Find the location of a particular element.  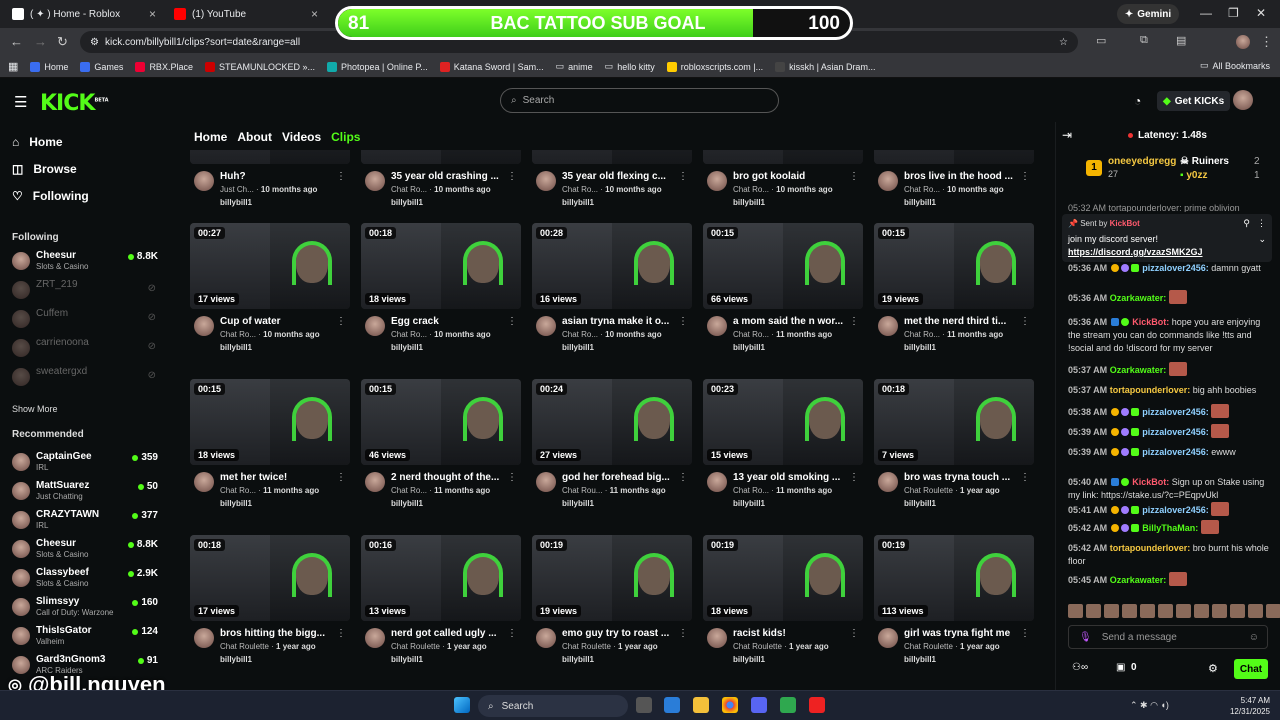

get-kicks-button: ◆ Get KICKs is located at coordinates (1194, 101).